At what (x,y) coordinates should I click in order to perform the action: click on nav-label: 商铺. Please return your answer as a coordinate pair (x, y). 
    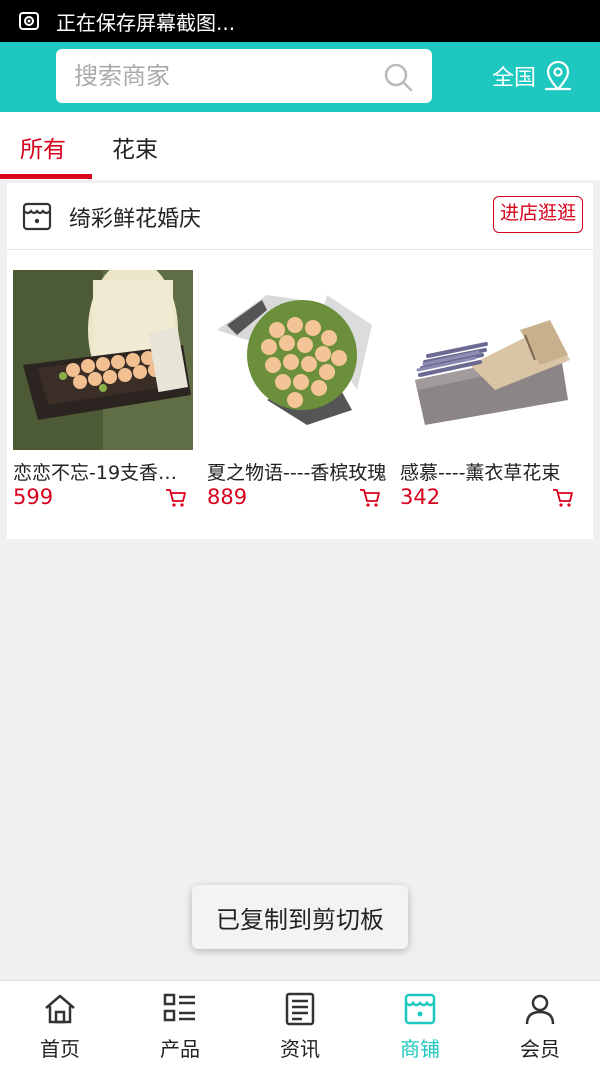
    Looking at the image, I should click on (420, 1049).